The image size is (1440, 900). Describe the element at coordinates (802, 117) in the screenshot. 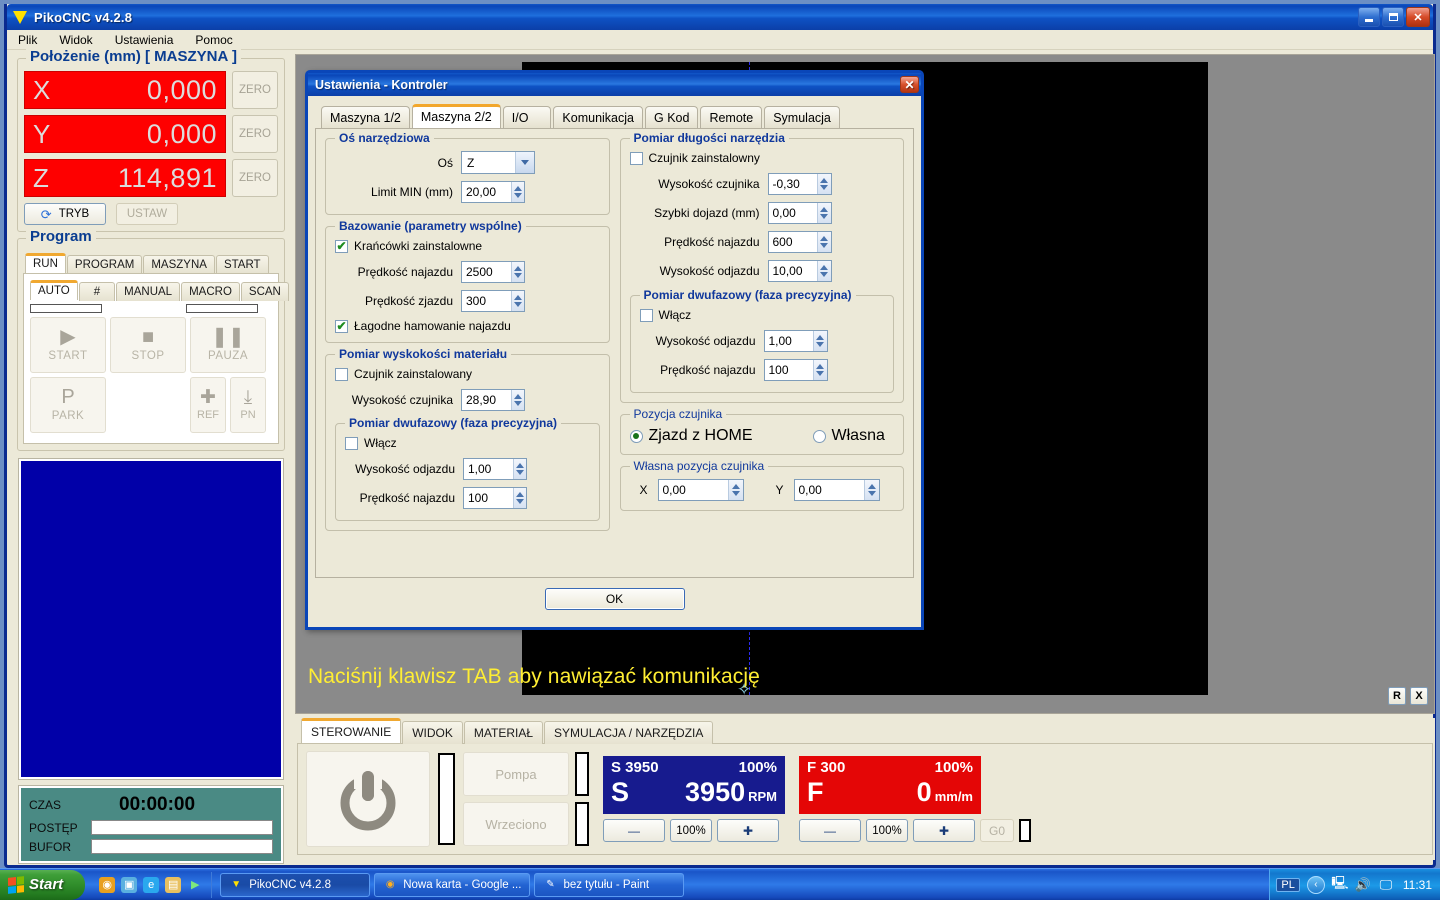

I see `dialog-tab-symulacja: Symulacja` at that location.